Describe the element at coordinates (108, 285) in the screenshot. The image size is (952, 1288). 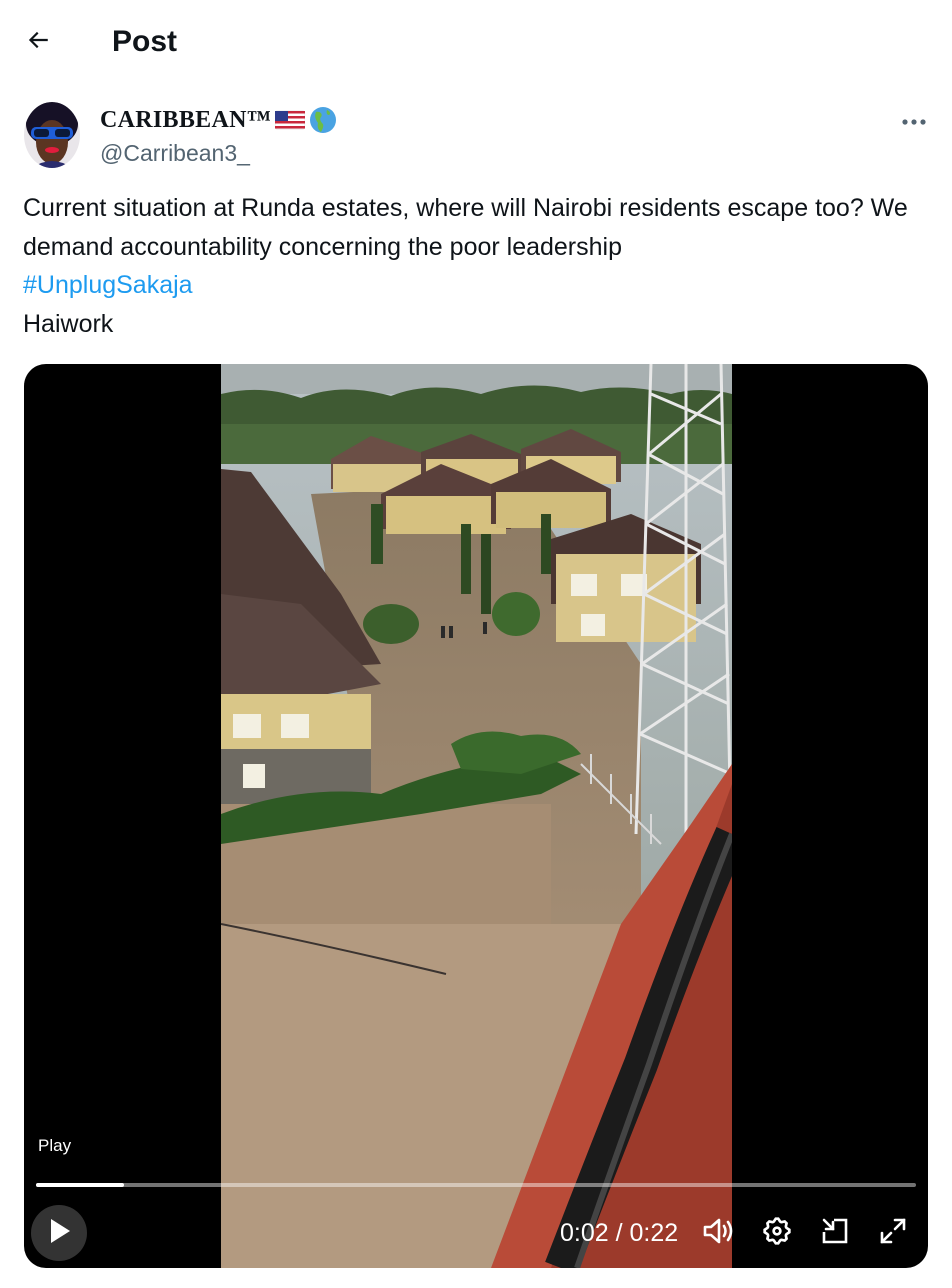
I see `hashtag-link: #UnplugSakaja` at that location.